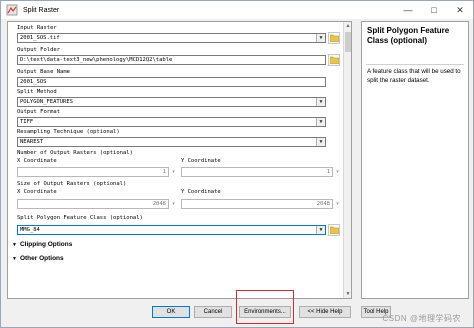 This screenshot has width=474, height=328. I want to click on split-polygon-value: MMG_84, so click(30, 230).